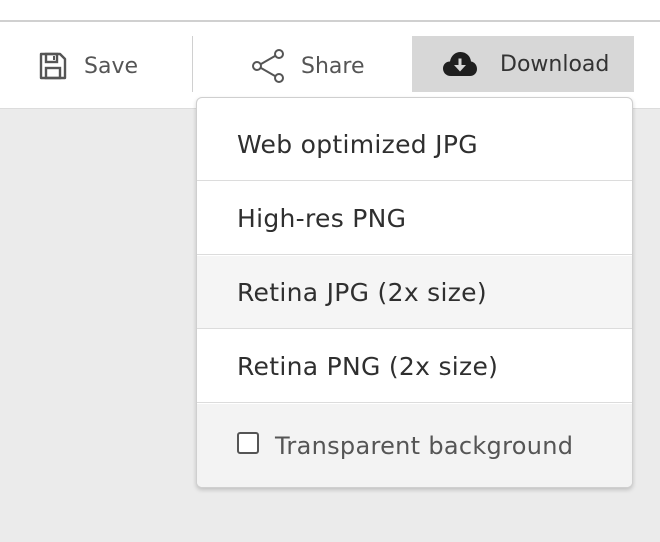 The width and height of the screenshot is (660, 542). What do you see at coordinates (53, 66) in the screenshot?
I see `floppy-disk-icon` at bounding box center [53, 66].